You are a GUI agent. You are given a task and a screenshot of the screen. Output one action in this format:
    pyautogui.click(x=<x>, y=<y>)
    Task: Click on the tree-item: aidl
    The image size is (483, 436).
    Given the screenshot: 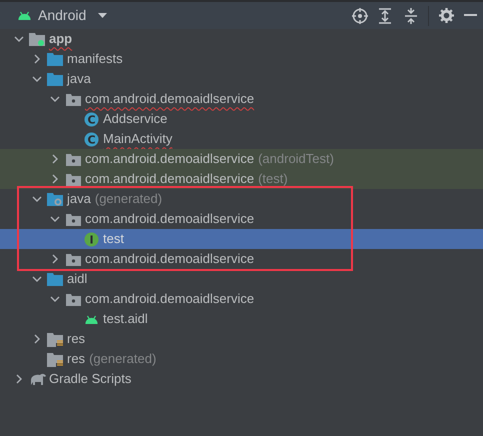 What is the action you would take?
    pyautogui.click(x=241, y=279)
    